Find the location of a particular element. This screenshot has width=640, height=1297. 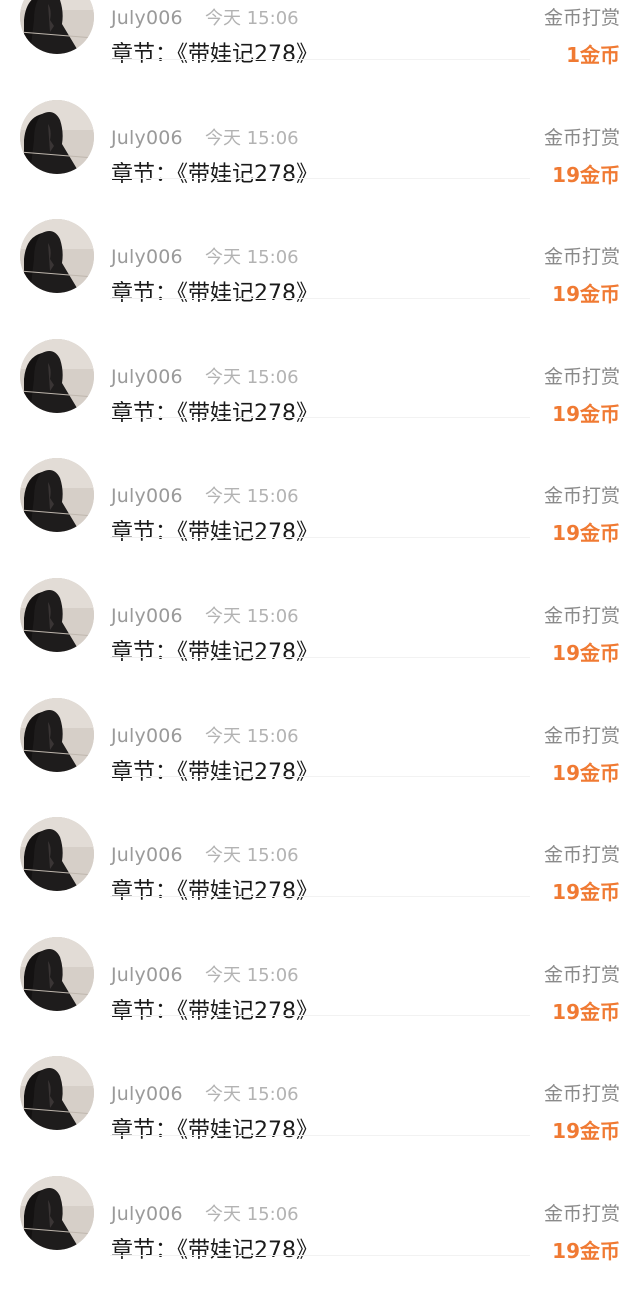

chapter-title: 章节：《带娃记278》 is located at coordinates (214, 1251).